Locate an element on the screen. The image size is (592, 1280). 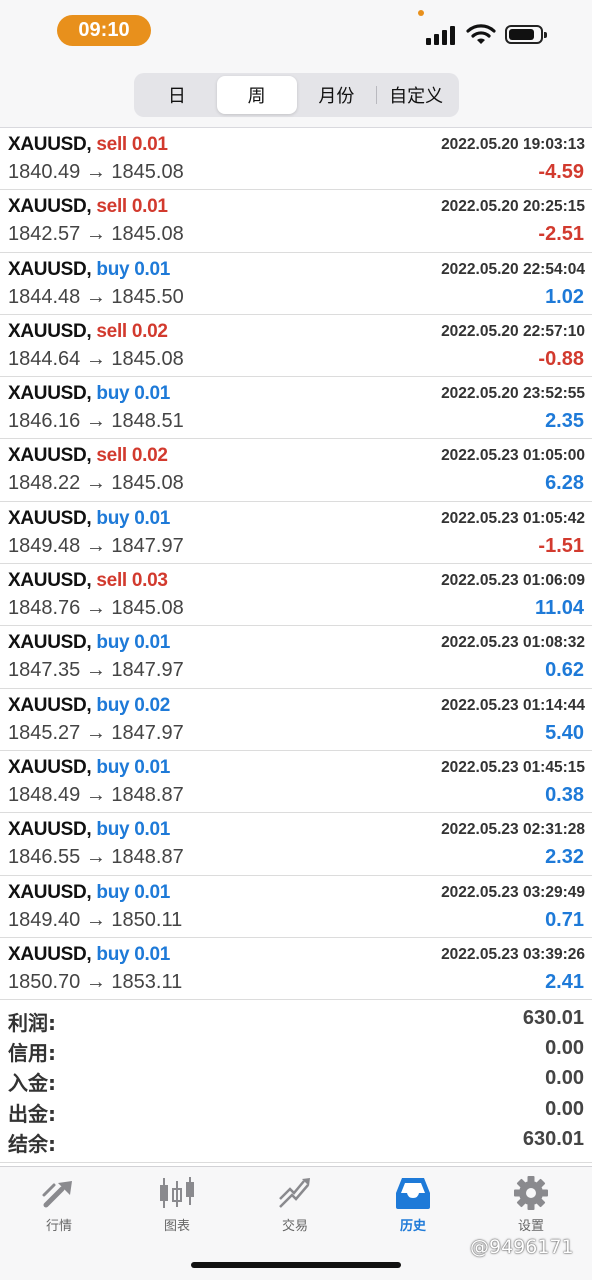
trade-datetime: 2022.05.20 19:03:13 is located at coordinates (513, 144).